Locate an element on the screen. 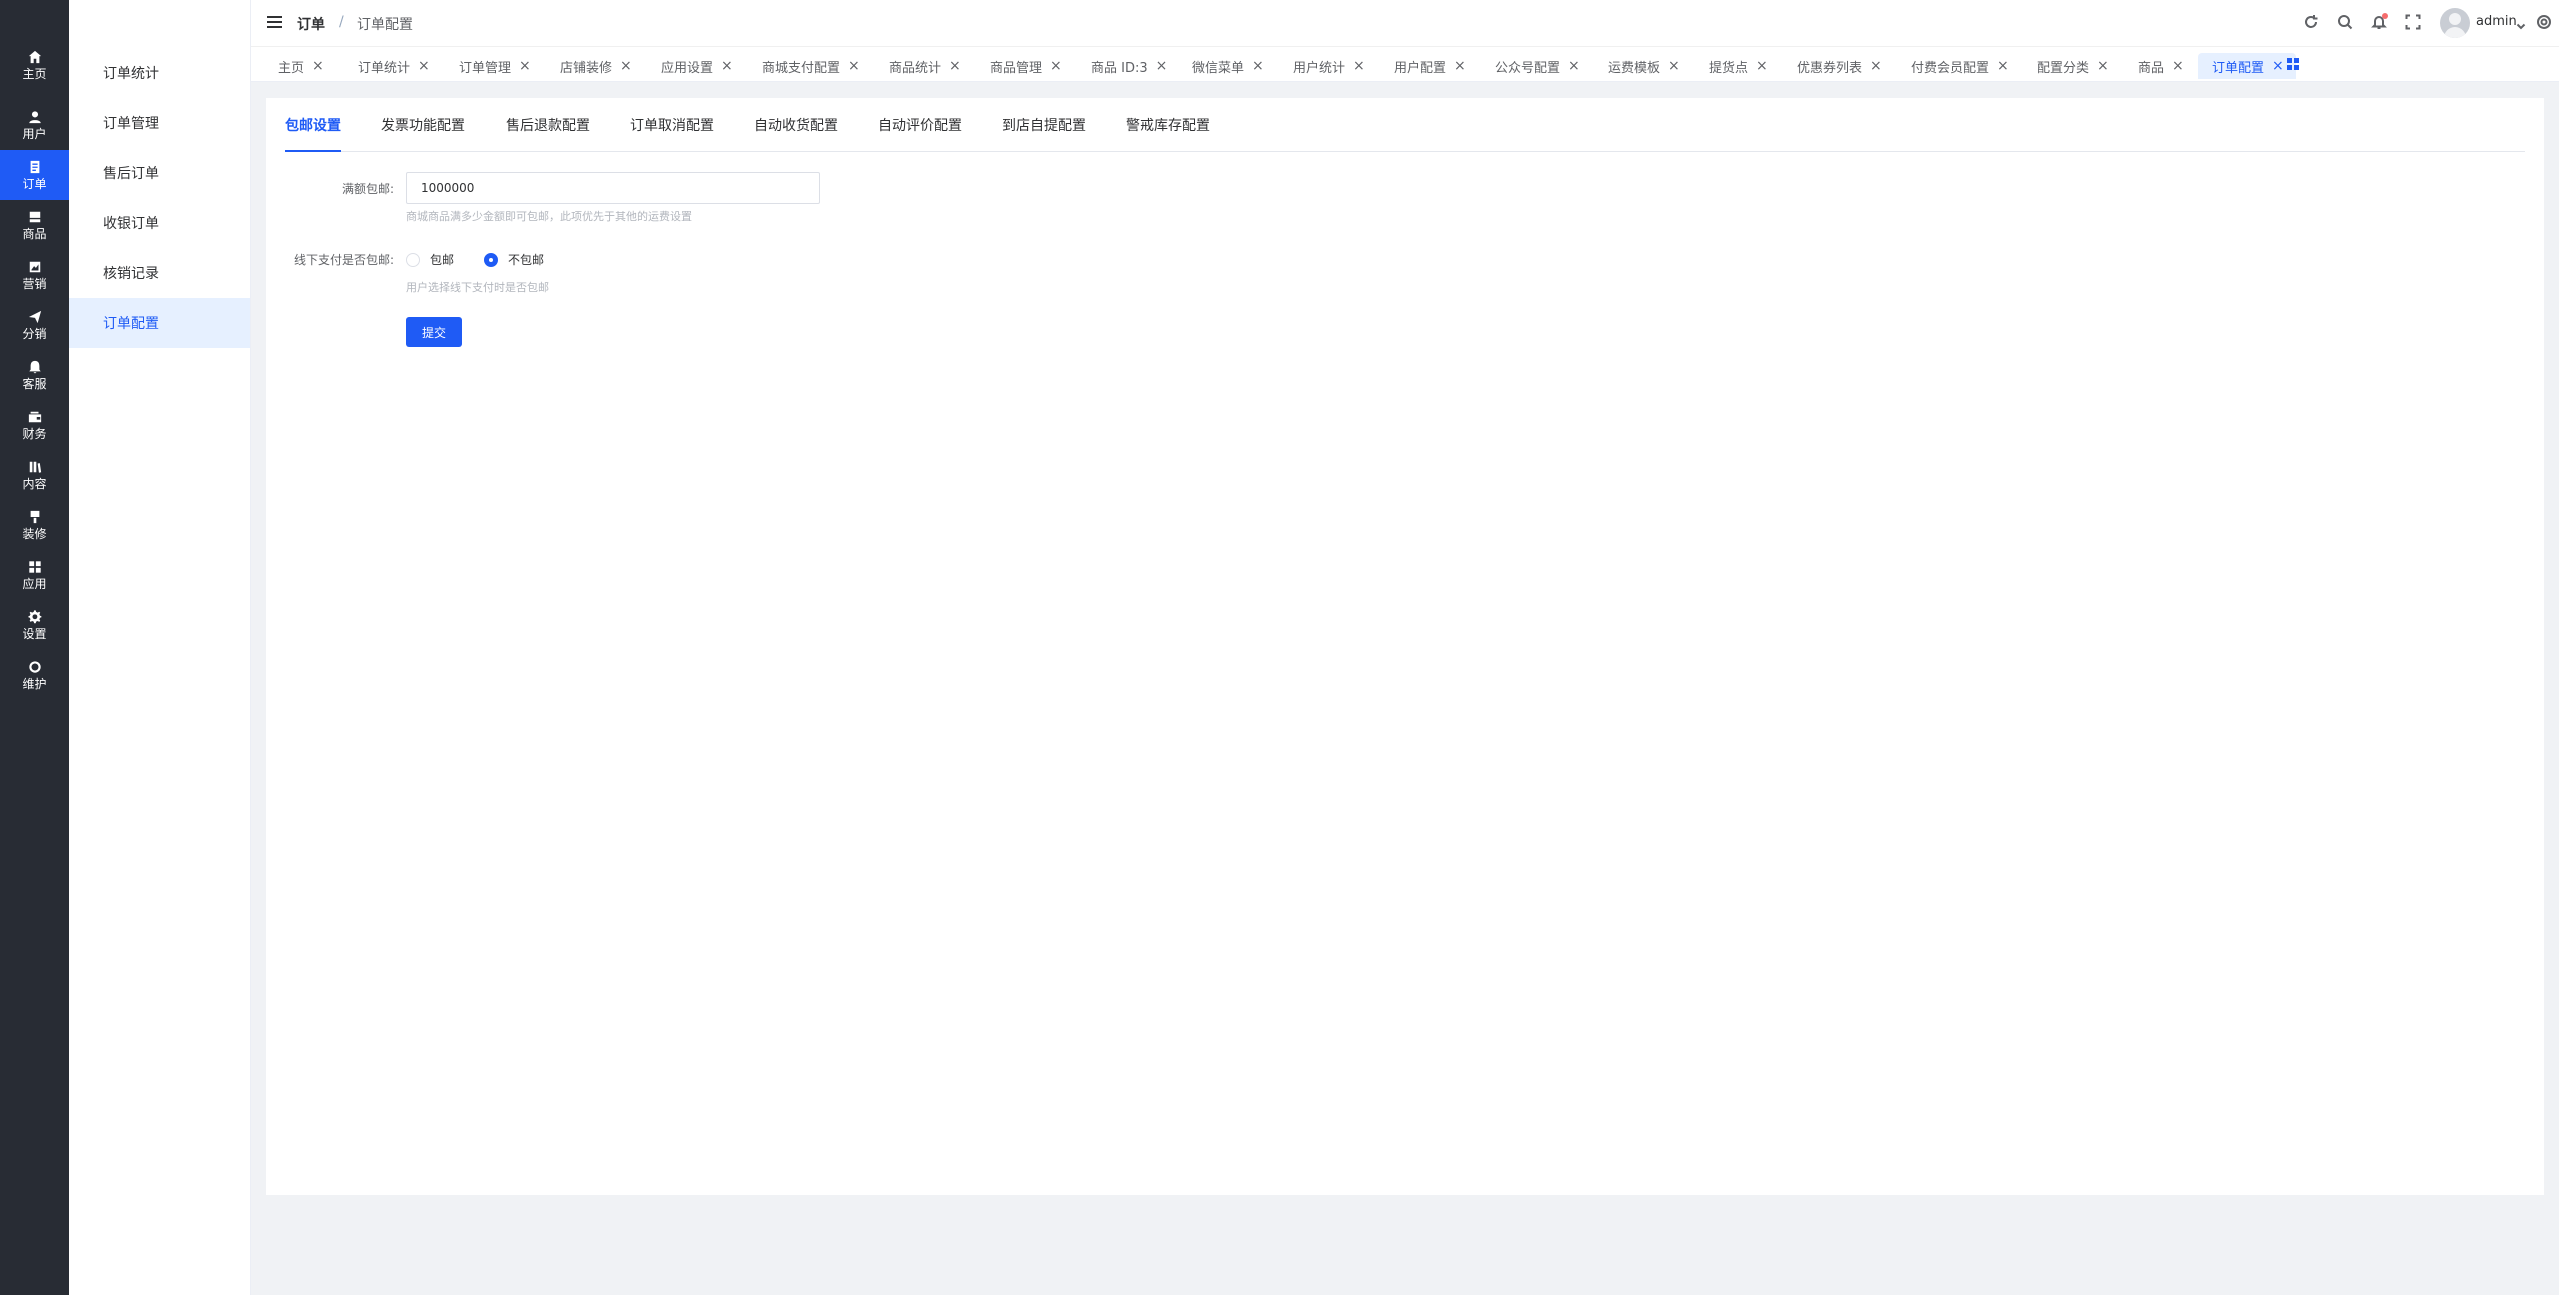  rail-item-label: 商品 is located at coordinates (34, 233).